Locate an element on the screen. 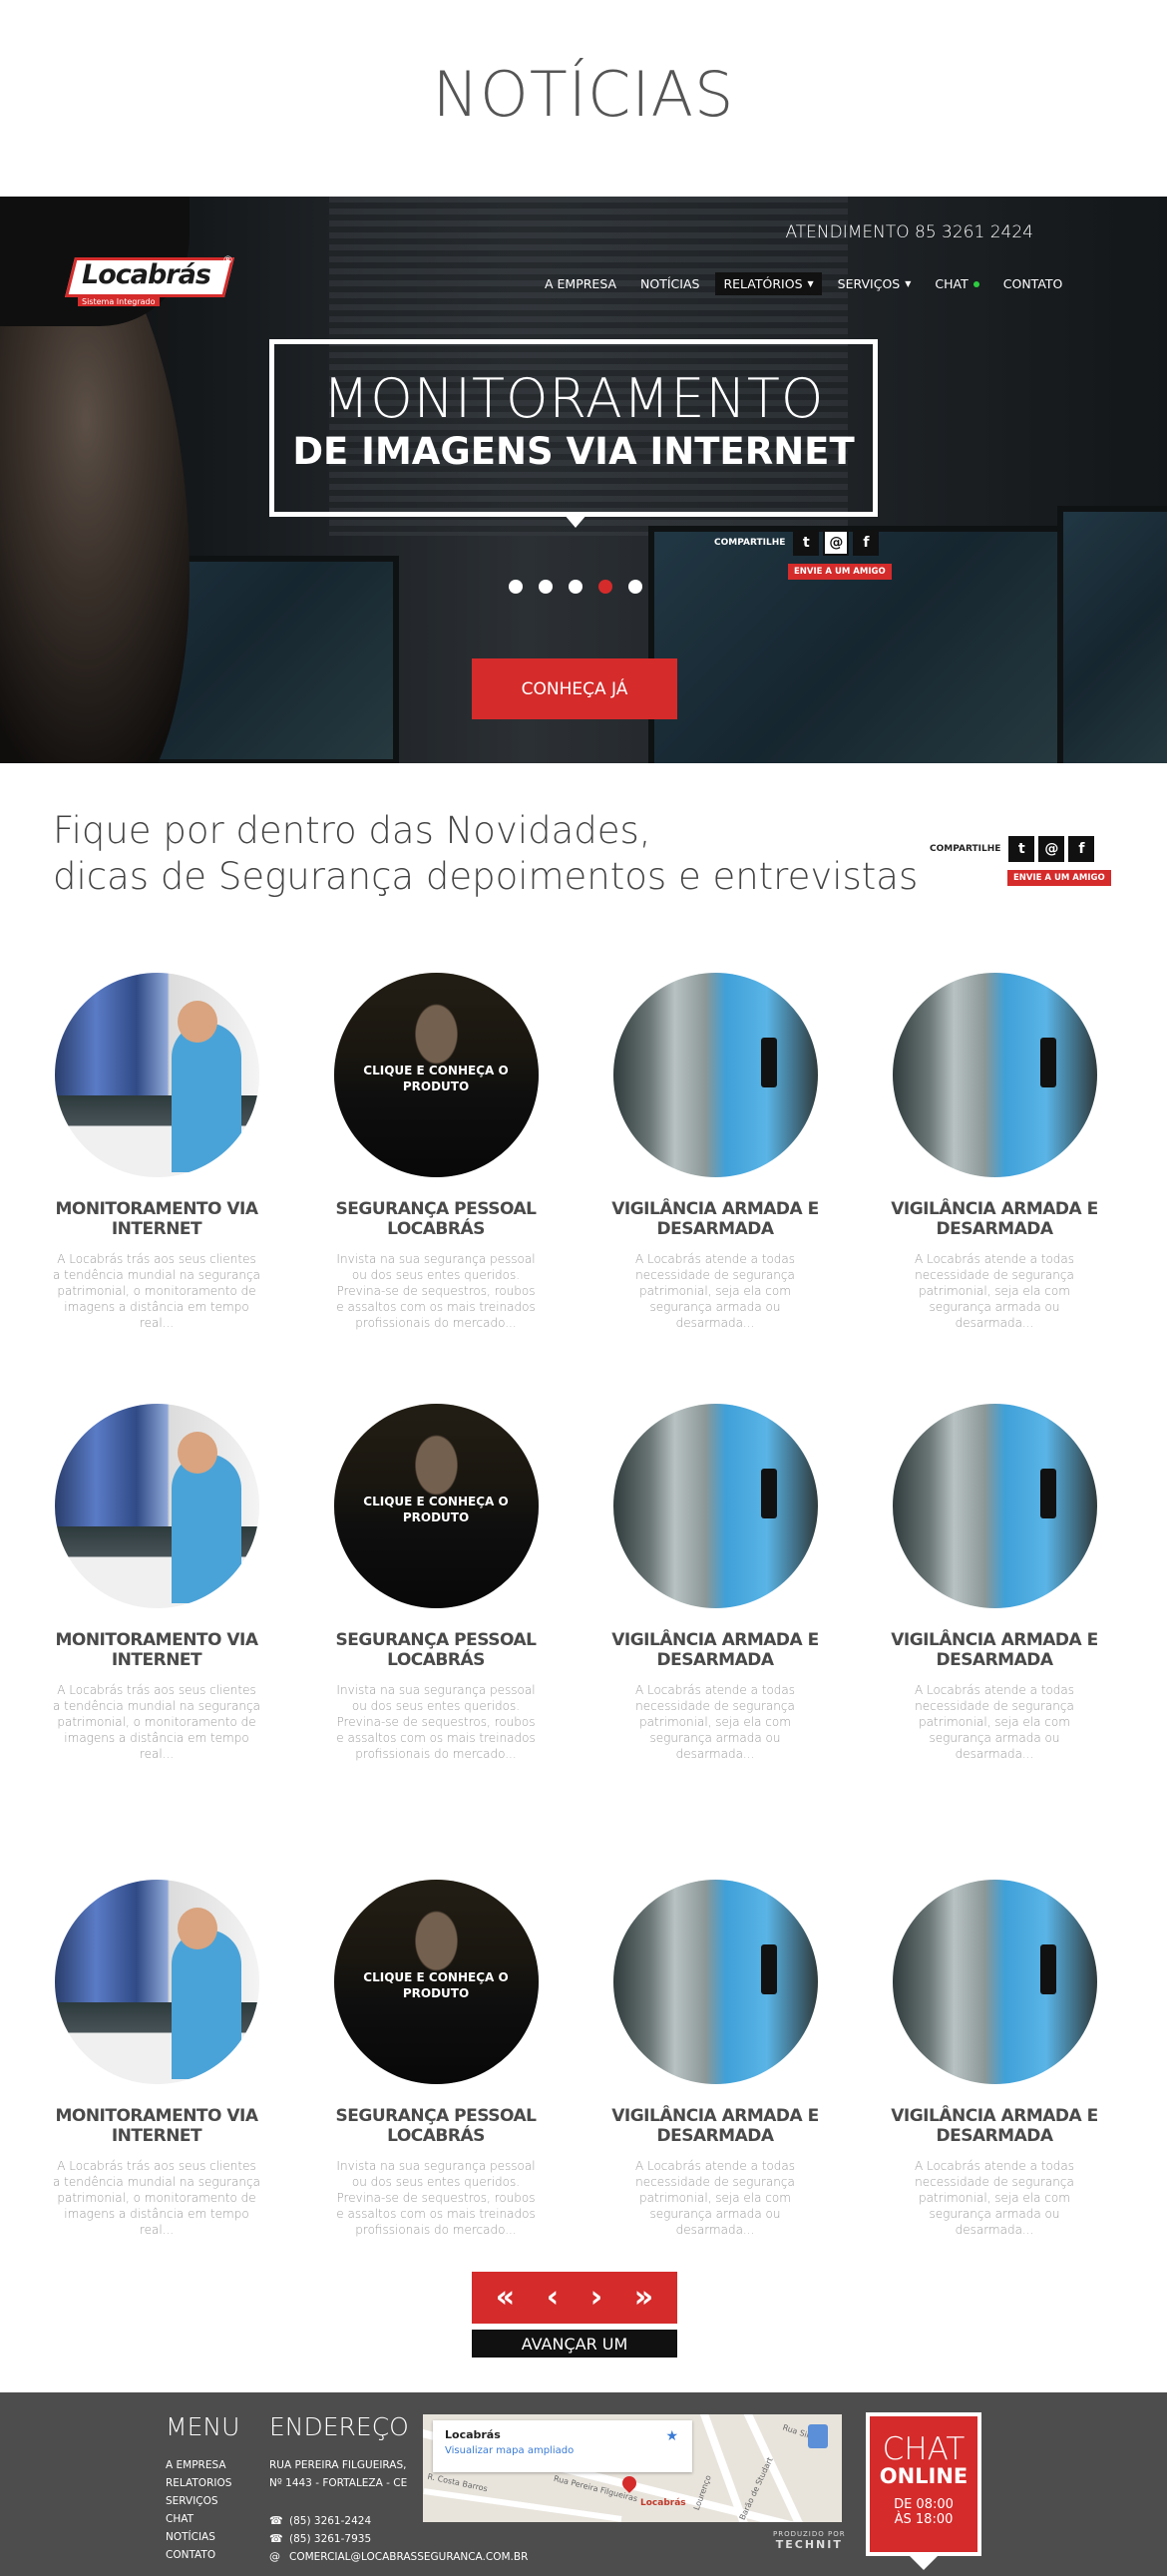 This screenshot has width=1167, height=2576. locabras-logo: Locabrás ® Sistema Integrado is located at coordinates (149, 281).